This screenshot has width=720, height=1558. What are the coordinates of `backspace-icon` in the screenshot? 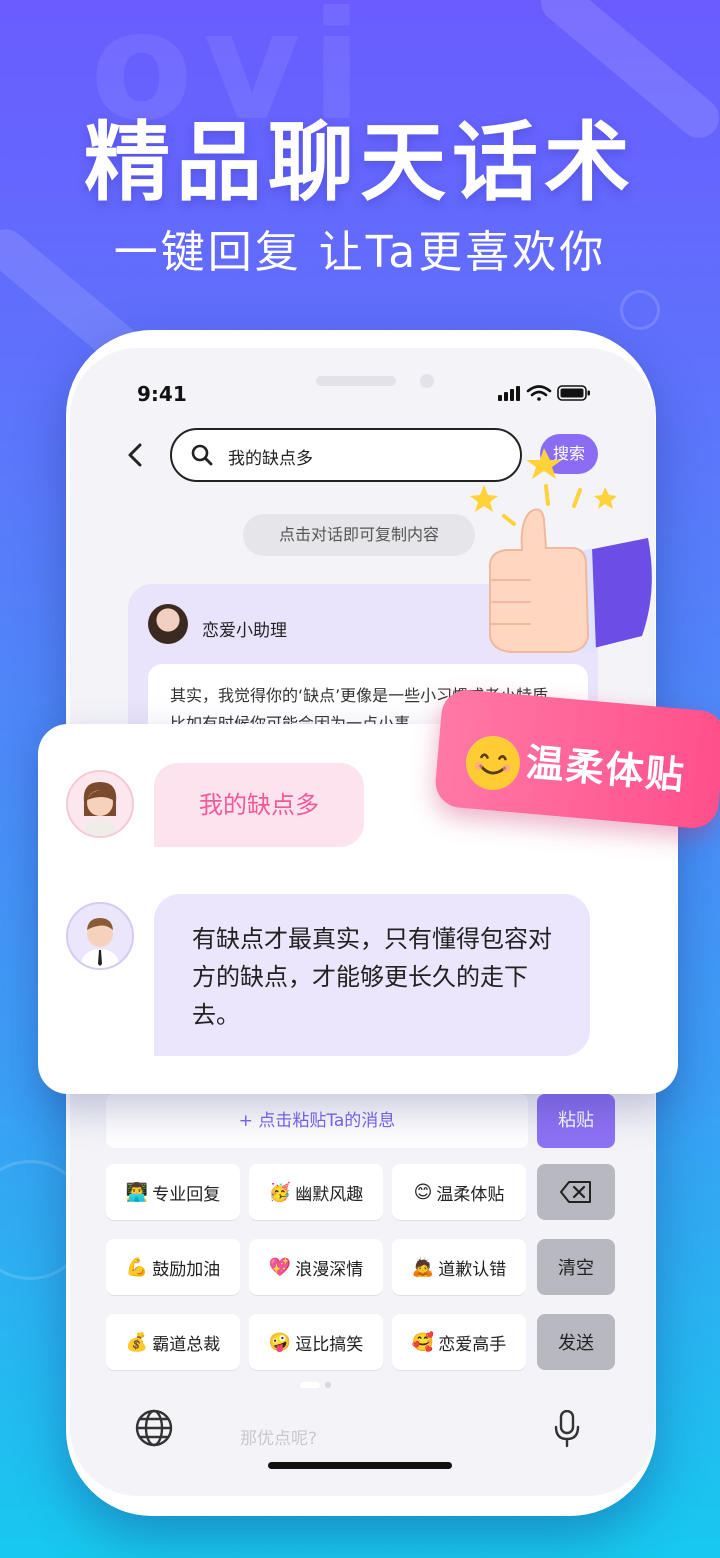 It's located at (575, 1192).